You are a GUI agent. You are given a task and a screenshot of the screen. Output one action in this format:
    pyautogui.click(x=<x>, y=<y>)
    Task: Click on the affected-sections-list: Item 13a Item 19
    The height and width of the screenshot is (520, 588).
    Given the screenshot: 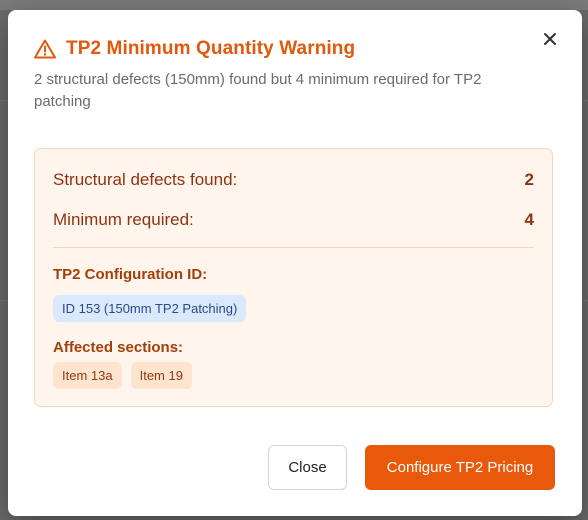 What is the action you would take?
    pyautogui.click(x=122, y=375)
    